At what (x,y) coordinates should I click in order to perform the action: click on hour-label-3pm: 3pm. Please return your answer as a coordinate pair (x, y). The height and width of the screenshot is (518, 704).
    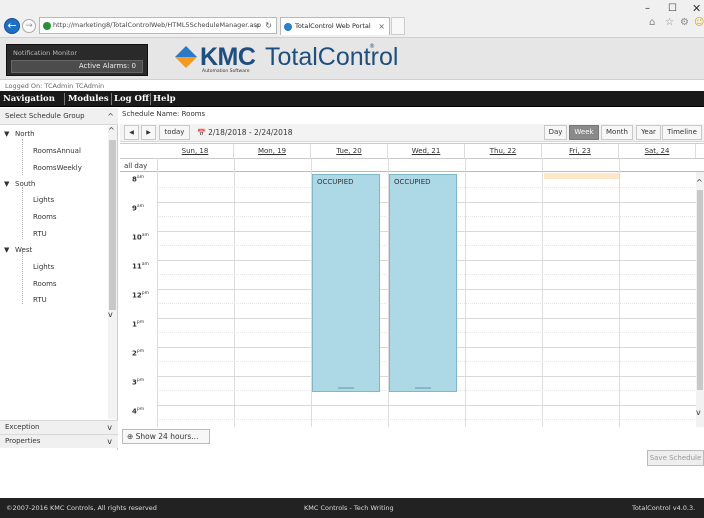
    Looking at the image, I should click on (138, 382).